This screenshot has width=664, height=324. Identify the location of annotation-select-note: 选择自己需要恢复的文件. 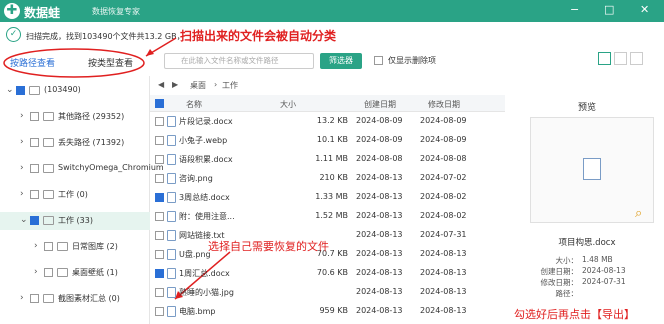
(268, 246).